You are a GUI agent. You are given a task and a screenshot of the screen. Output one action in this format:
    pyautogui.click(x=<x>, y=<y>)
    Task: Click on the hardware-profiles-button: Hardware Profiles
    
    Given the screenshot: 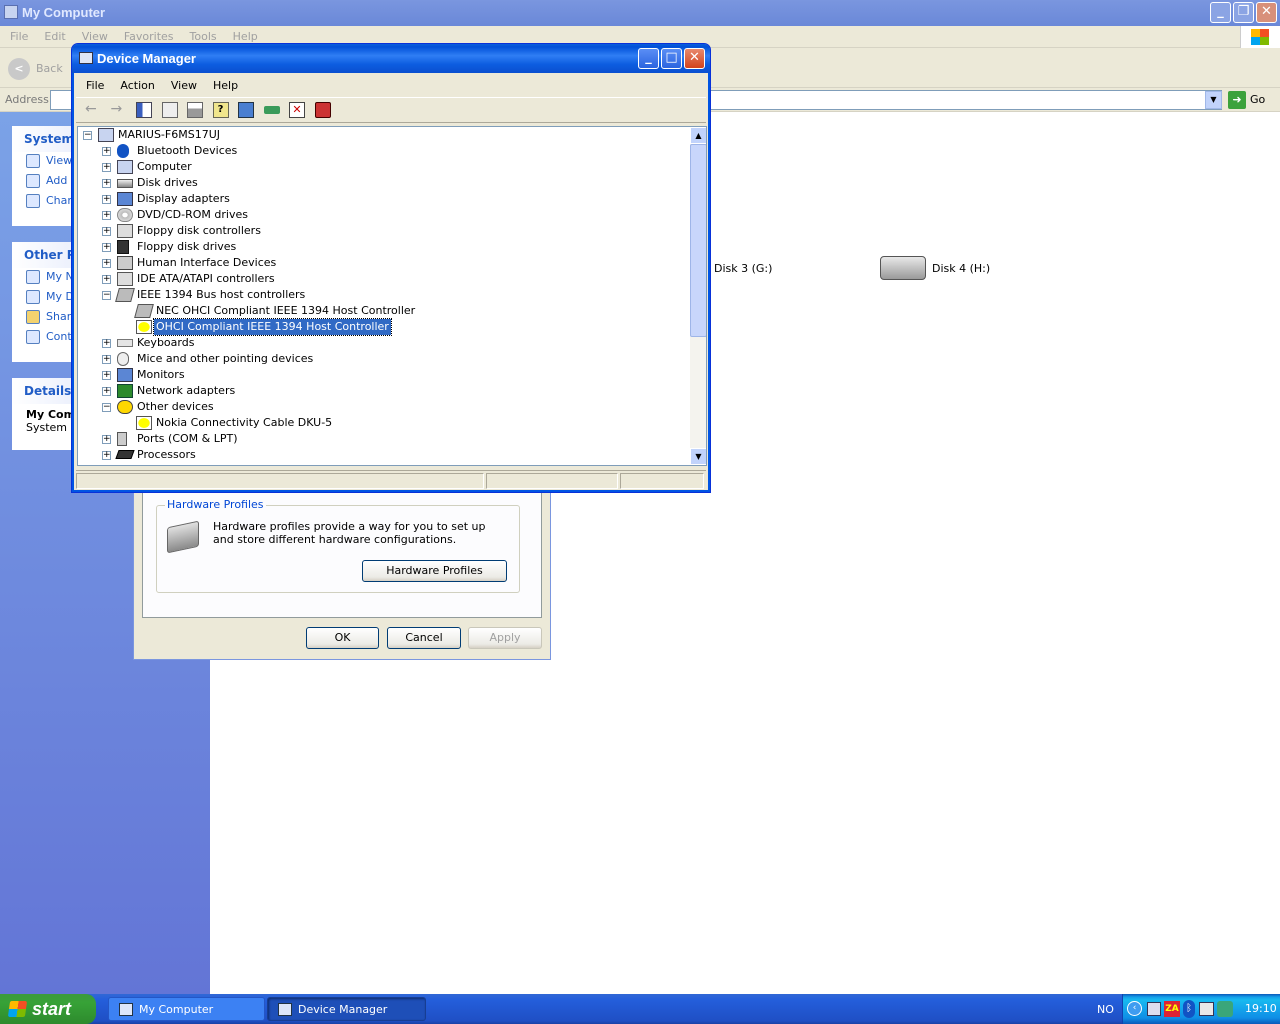 What is the action you would take?
    pyautogui.click(x=434, y=571)
    